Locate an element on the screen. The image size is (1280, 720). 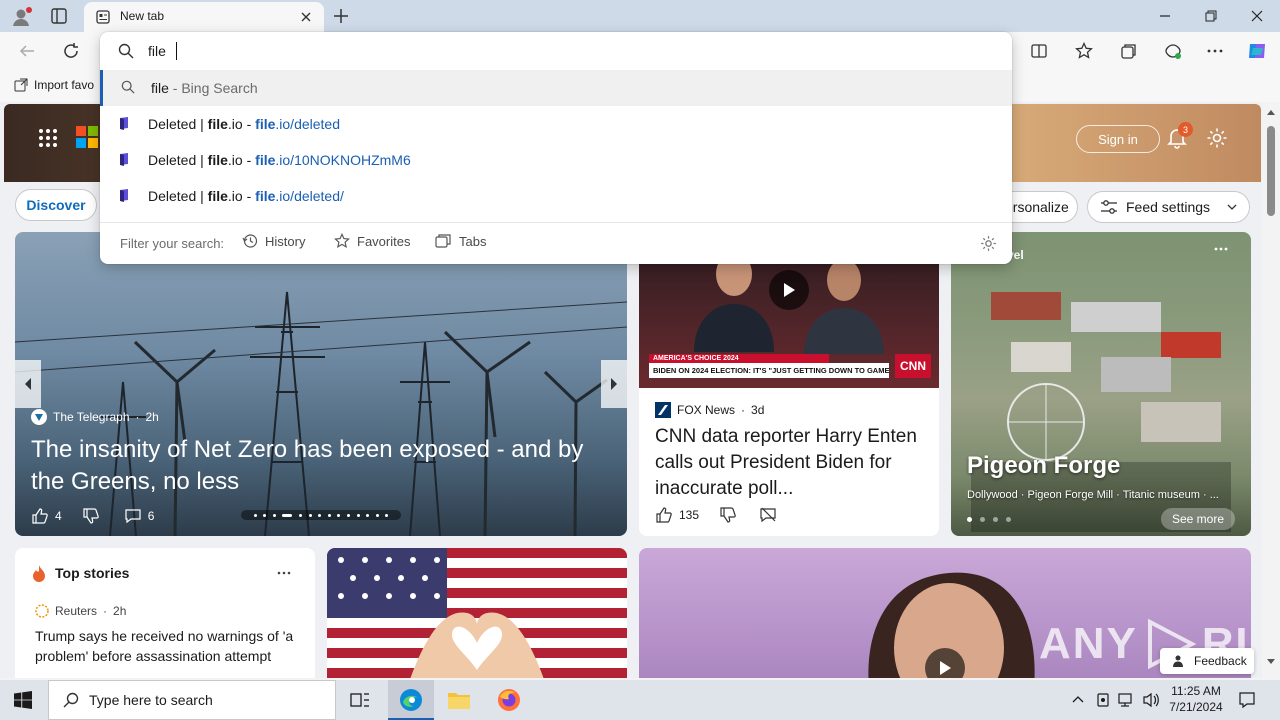
windows-start-icon is located at coordinates (23, 700).